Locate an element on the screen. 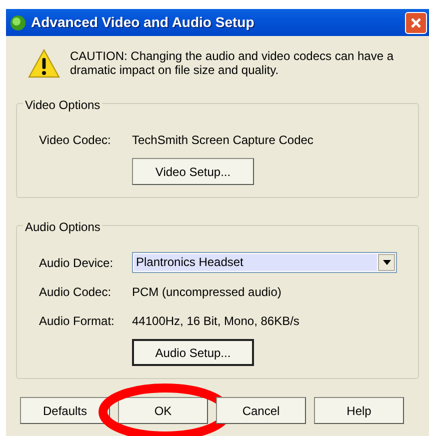  dropdown: Plantronics Headset is located at coordinates (264, 262).